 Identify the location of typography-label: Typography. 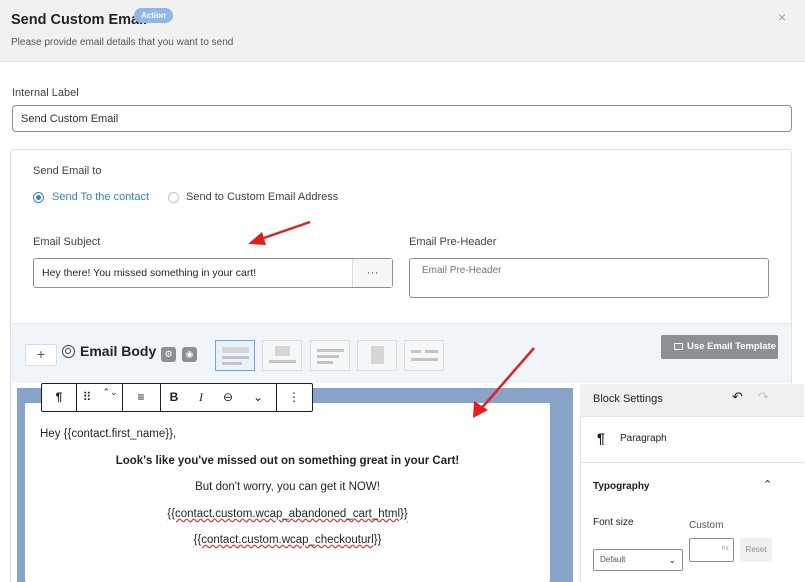
(621, 486).